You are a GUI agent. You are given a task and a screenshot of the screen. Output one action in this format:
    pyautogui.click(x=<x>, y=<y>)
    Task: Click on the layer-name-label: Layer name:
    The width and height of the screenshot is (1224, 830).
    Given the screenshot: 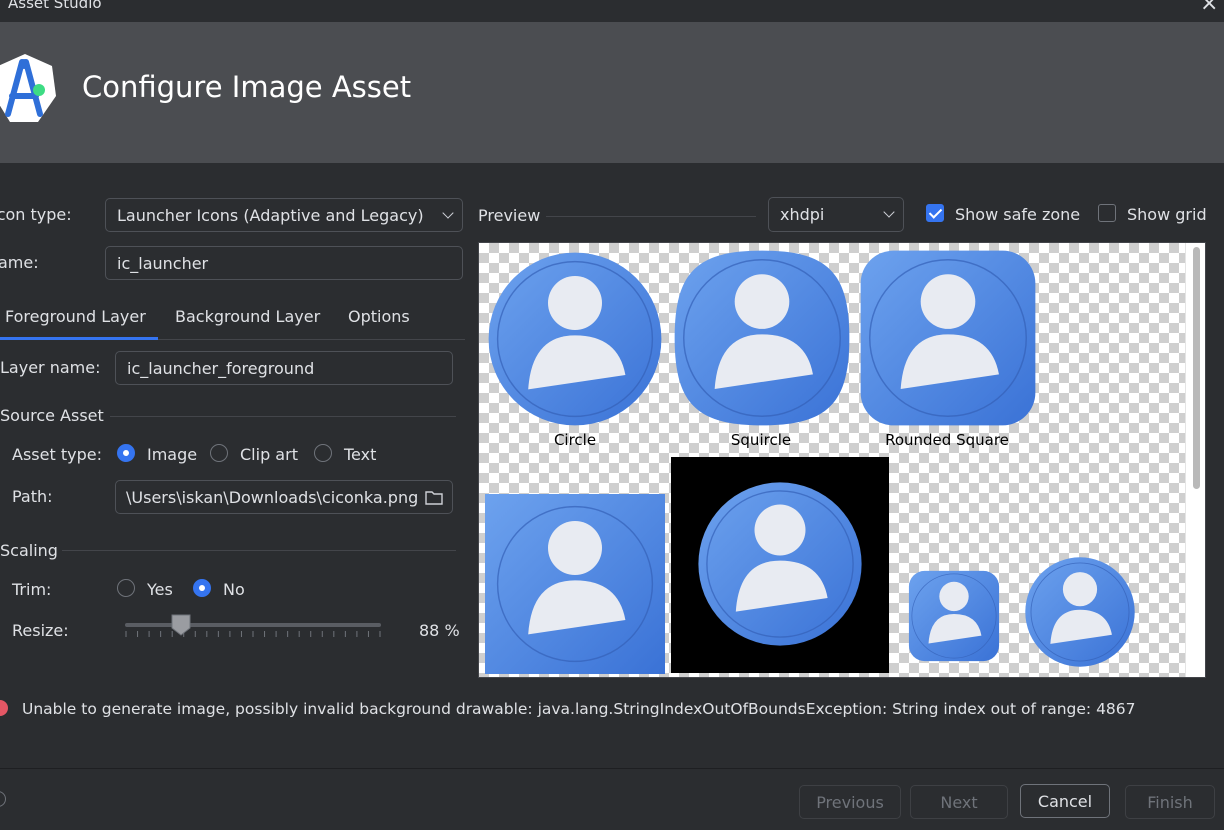 What is the action you would take?
    pyautogui.click(x=50, y=367)
    